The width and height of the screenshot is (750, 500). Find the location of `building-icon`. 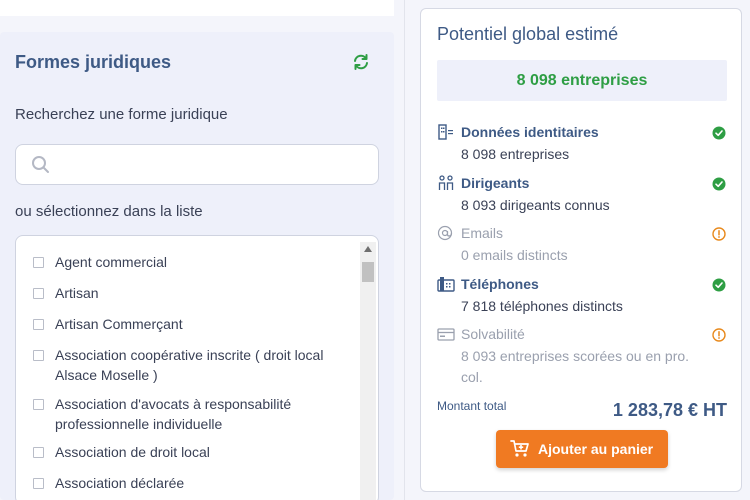

building-icon is located at coordinates (445, 132).